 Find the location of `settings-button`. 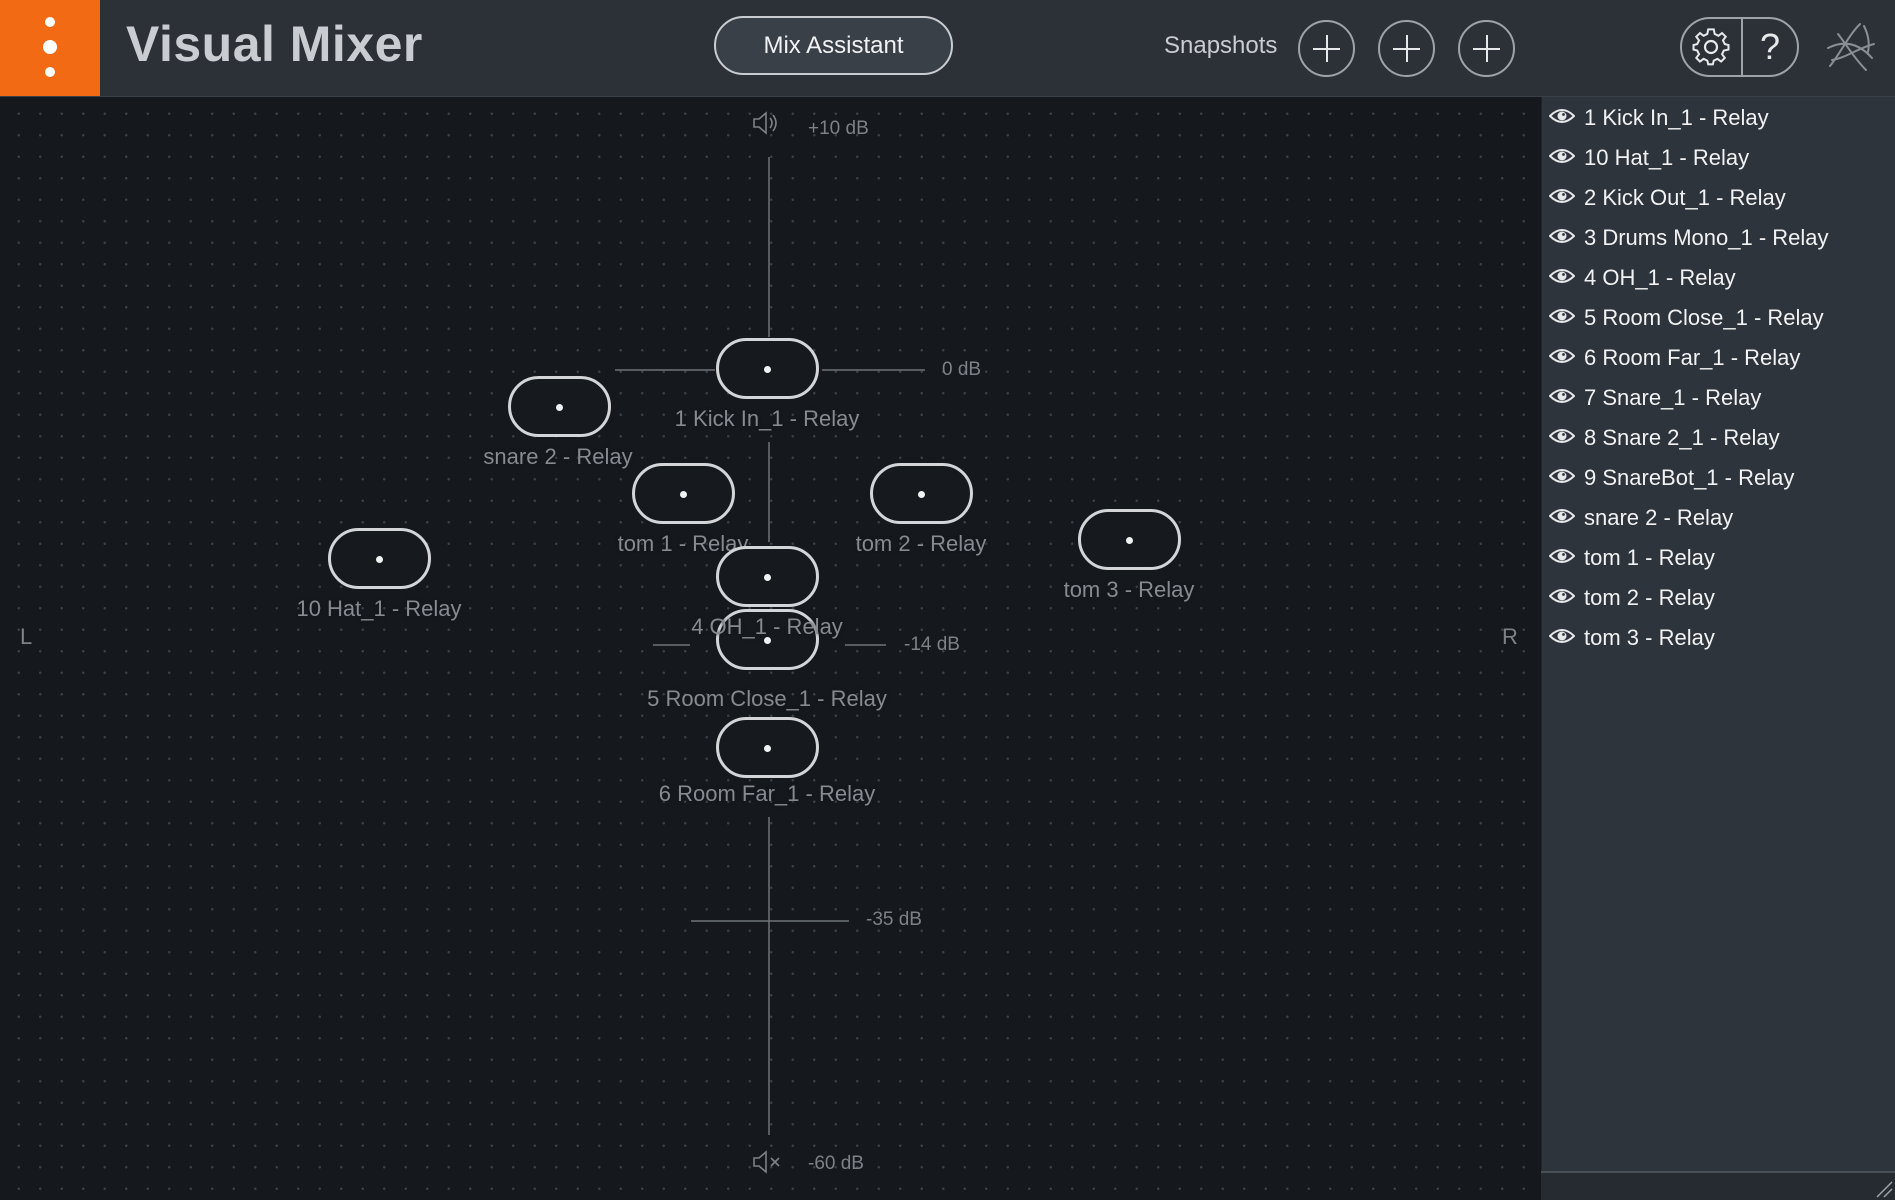

settings-button is located at coordinates (1711, 47).